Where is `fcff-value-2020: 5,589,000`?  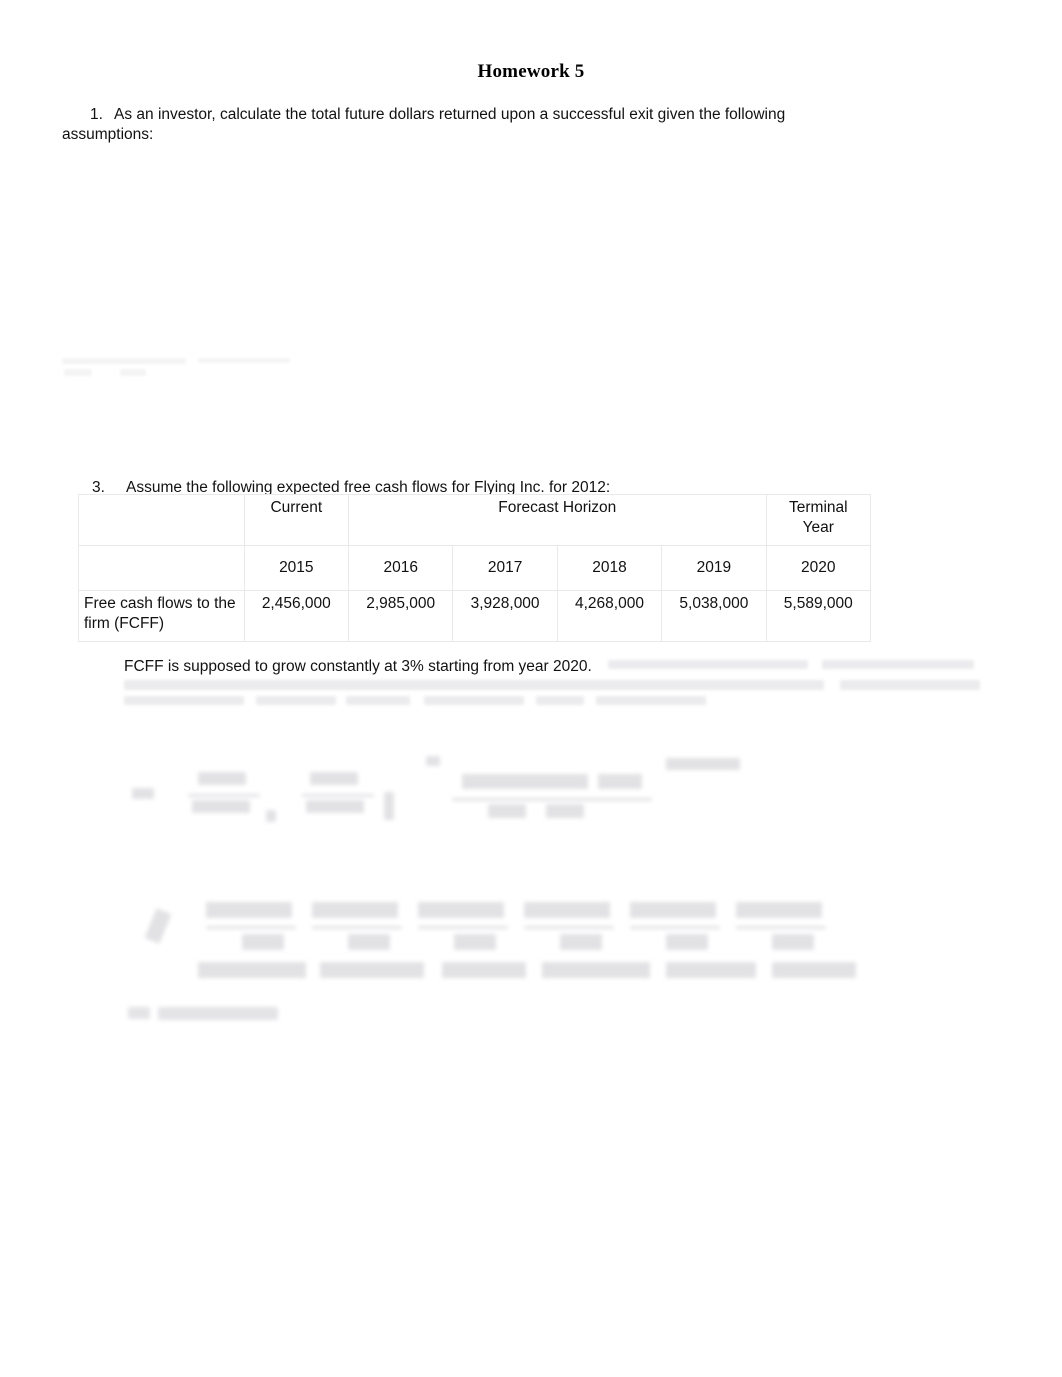 fcff-value-2020: 5,589,000 is located at coordinates (818, 616).